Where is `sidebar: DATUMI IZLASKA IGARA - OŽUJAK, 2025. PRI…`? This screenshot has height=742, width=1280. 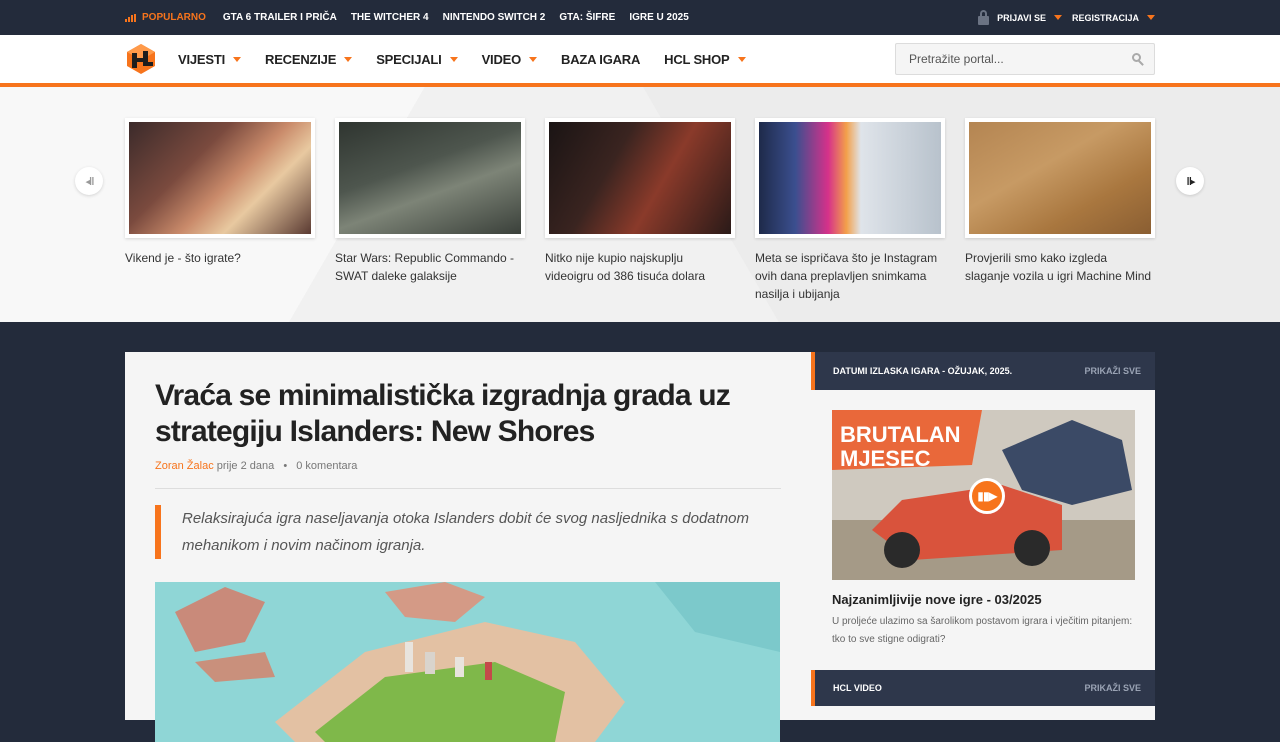 sidebar: DATUMI IZLASKA IGARA - OŽUJAK, 2025. PRI… is located at coordinates (983, 536).